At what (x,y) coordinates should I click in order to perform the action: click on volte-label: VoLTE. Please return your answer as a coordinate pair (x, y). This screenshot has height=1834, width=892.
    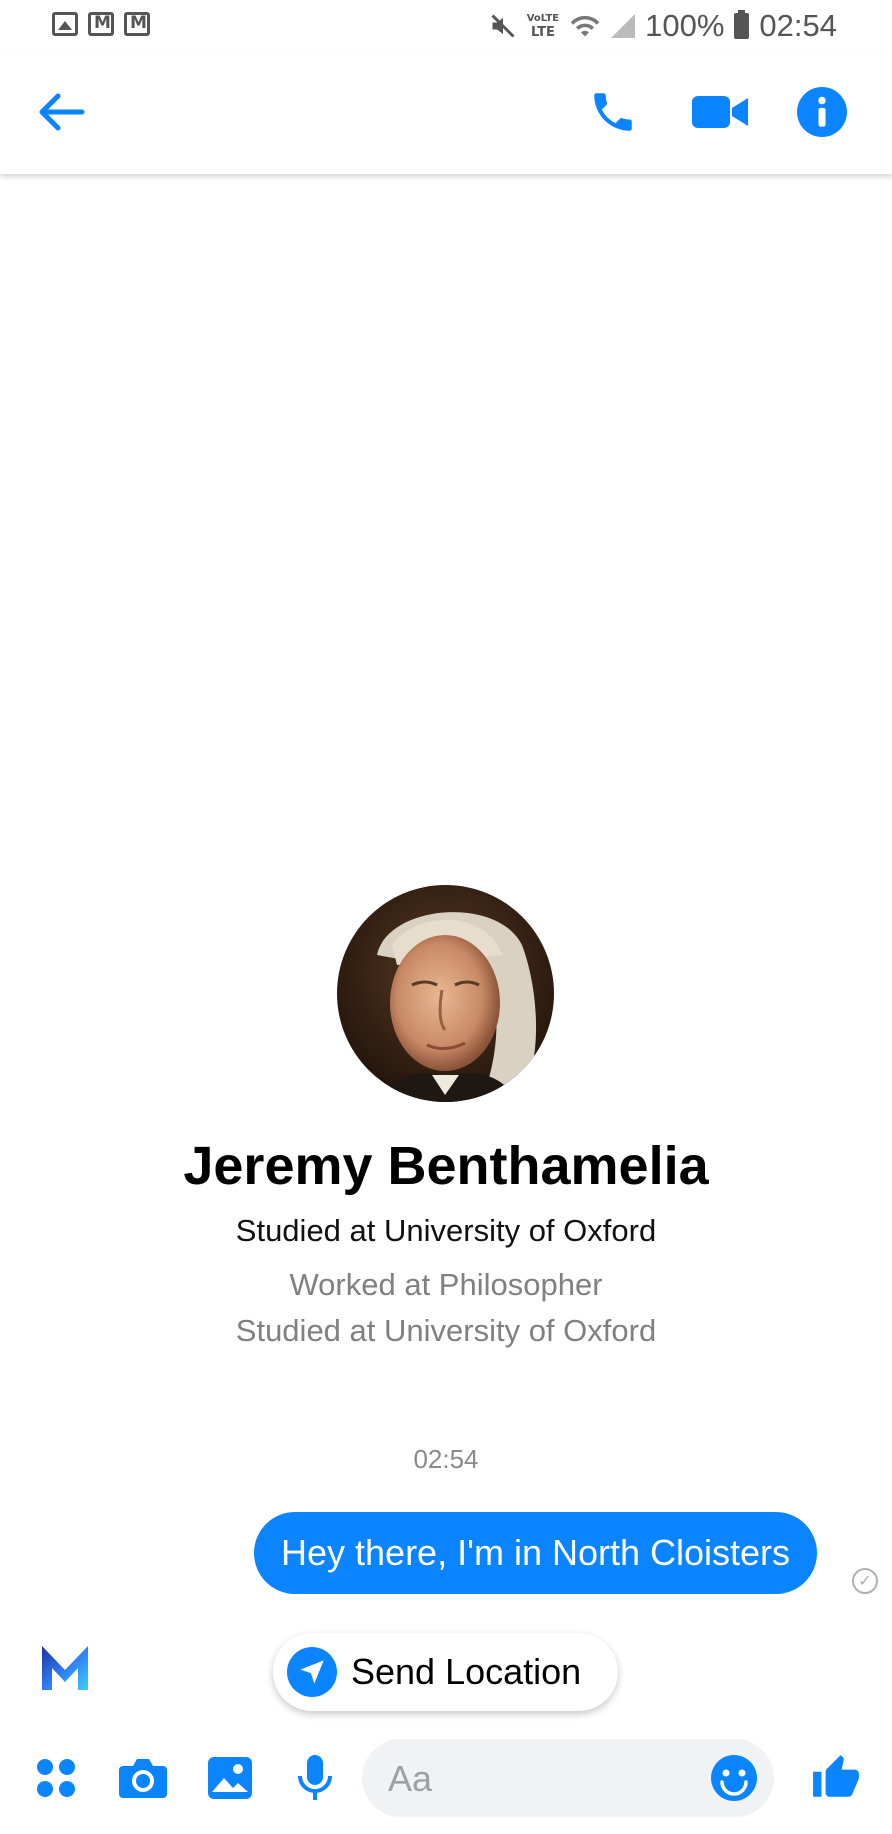
    Looking at the image, I should click on (543, 18).